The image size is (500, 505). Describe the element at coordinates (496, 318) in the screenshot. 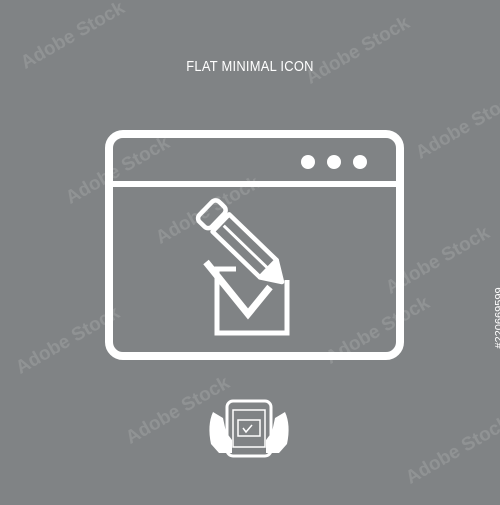

I see `stock-id-label: #220669599` at that location.